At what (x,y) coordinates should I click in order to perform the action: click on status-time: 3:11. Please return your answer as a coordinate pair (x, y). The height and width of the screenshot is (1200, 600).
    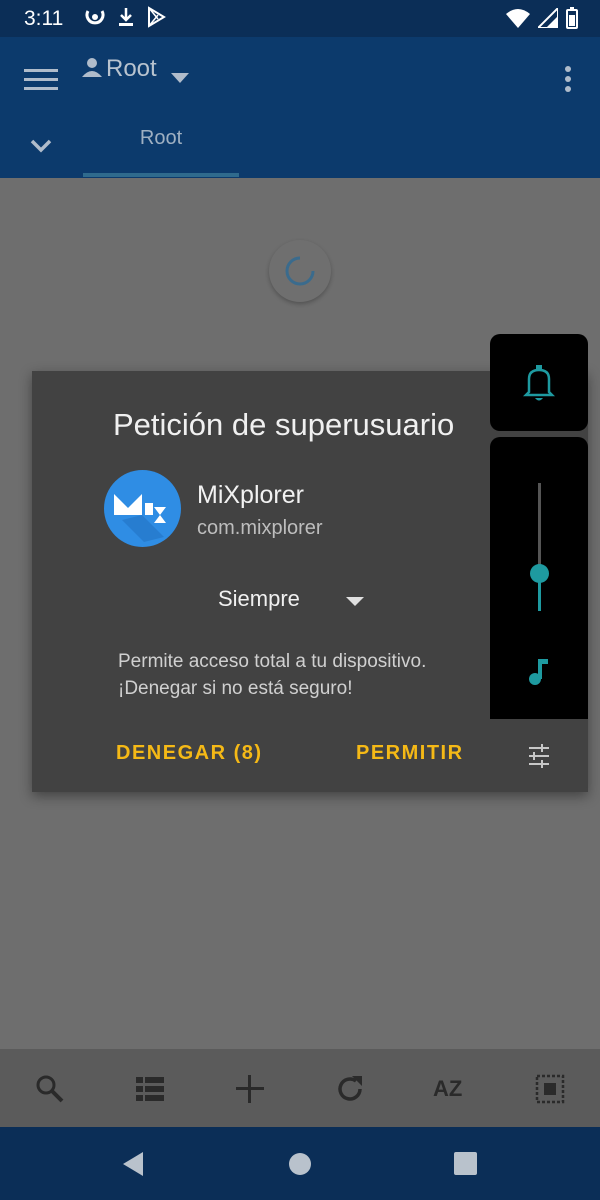
    Looking at the image, I should click on (44, 18).